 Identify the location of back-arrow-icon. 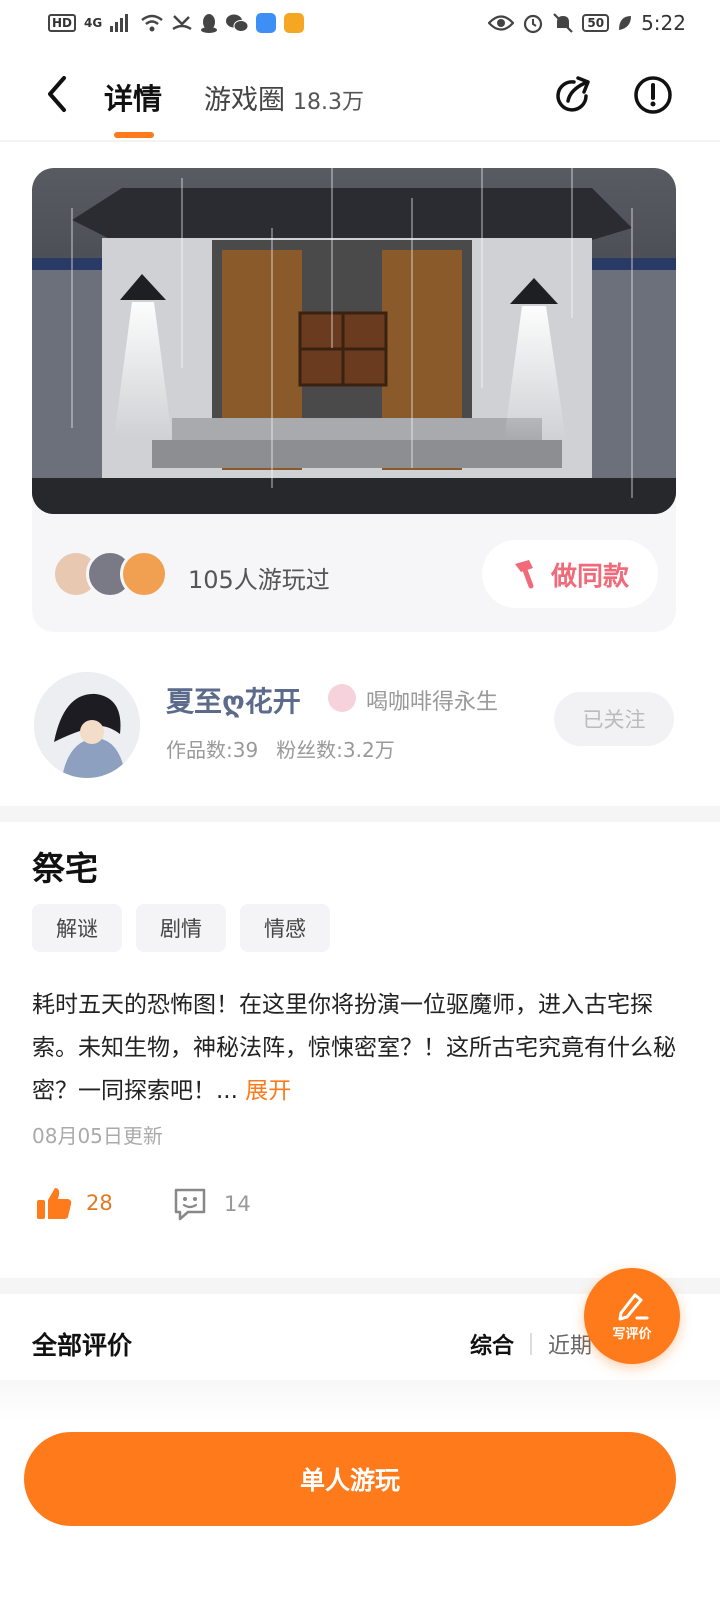
(57, 94).